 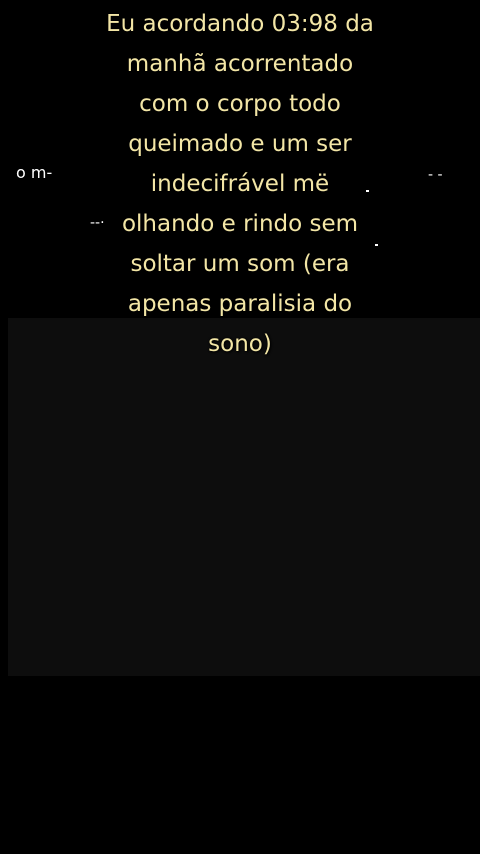 What do you see at coordinates (240, 104) in the screenshot?
I see `caption-line: com o corpo todo` at bounding box center [240, 104].